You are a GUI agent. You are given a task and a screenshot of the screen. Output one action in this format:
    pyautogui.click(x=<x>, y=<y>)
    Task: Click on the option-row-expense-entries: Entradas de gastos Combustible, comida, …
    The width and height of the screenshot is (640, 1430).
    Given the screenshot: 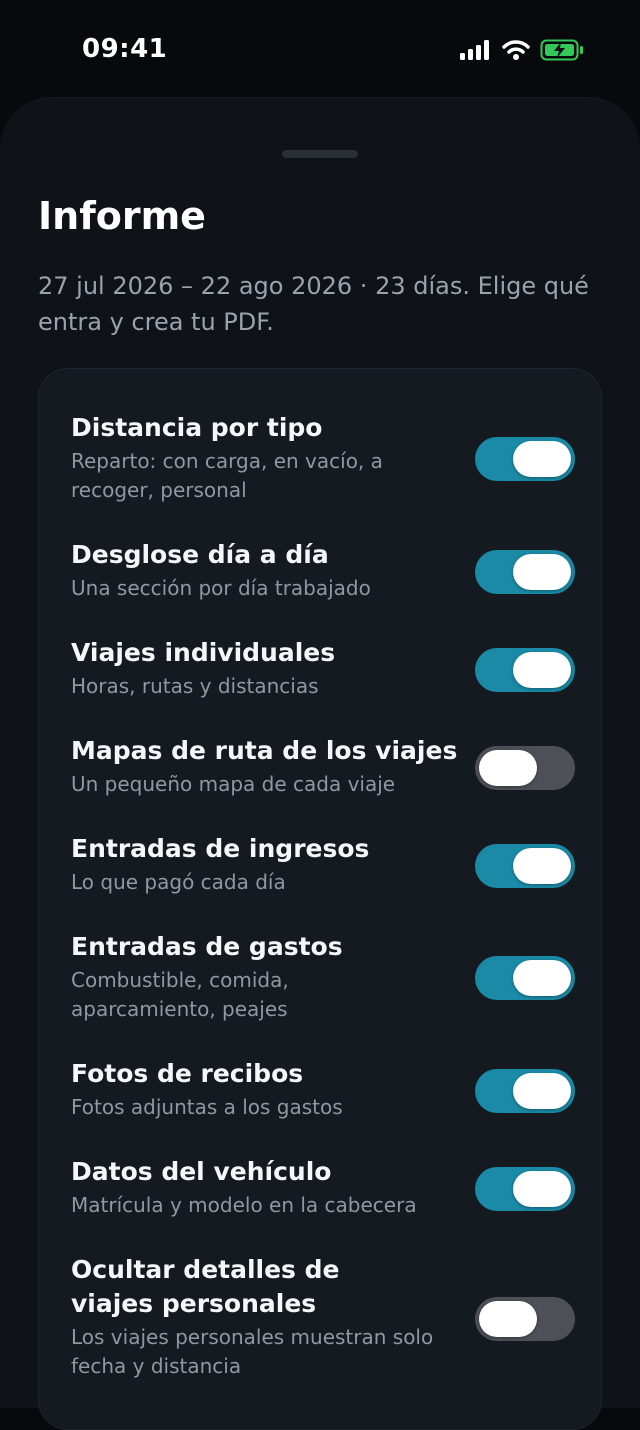 What is the action you would take?
    pyautogui.click(x=323, y=977)
    